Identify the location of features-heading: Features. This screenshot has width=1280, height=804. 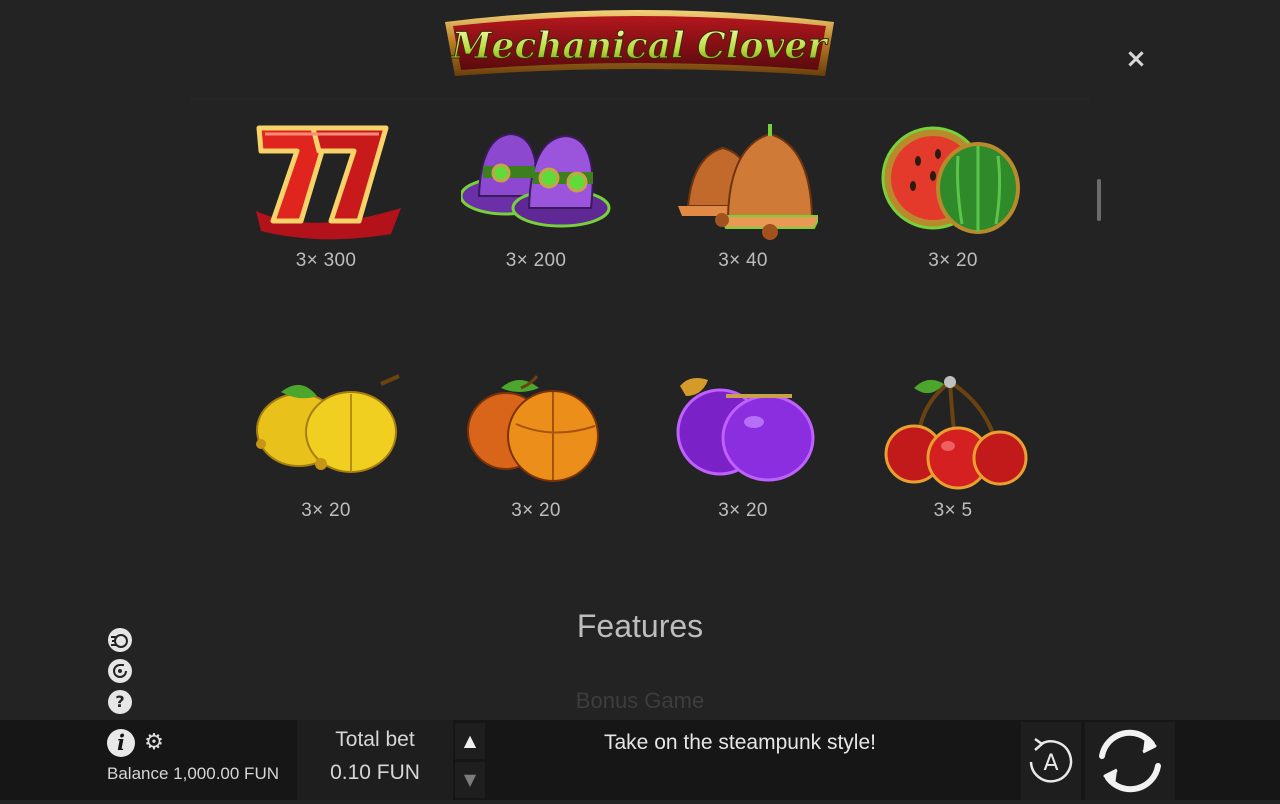
(640, 626).